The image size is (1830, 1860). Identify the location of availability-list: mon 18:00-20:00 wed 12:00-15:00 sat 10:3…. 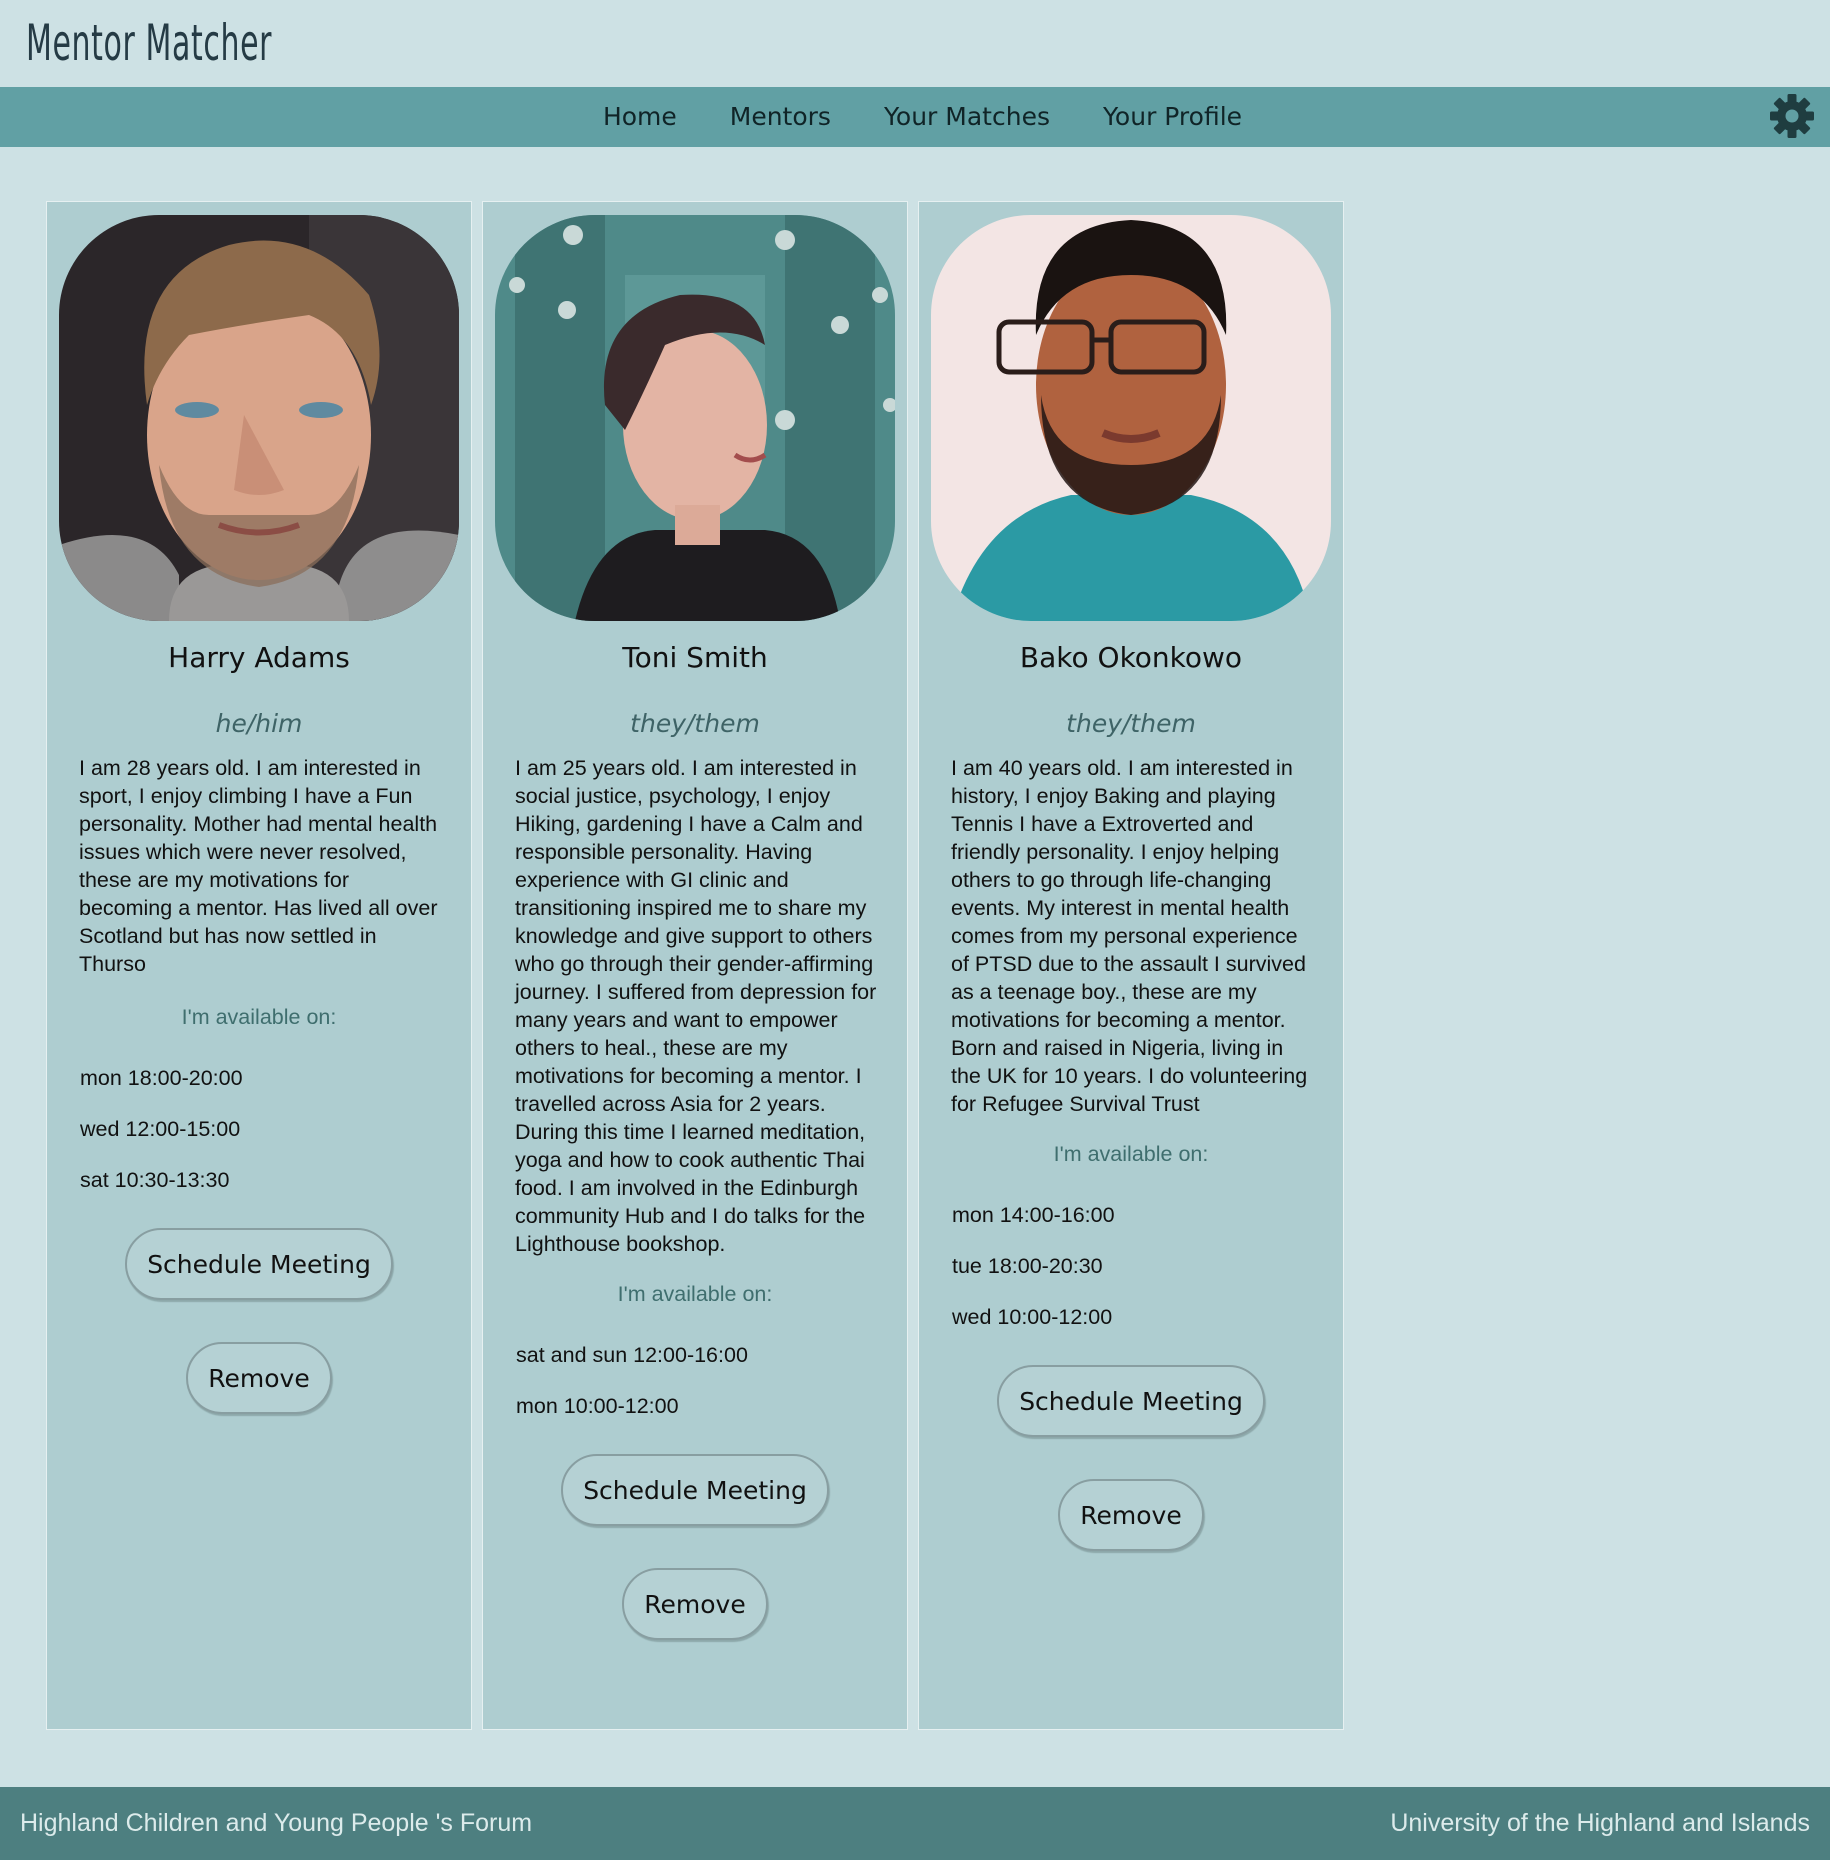
(275, 1140).